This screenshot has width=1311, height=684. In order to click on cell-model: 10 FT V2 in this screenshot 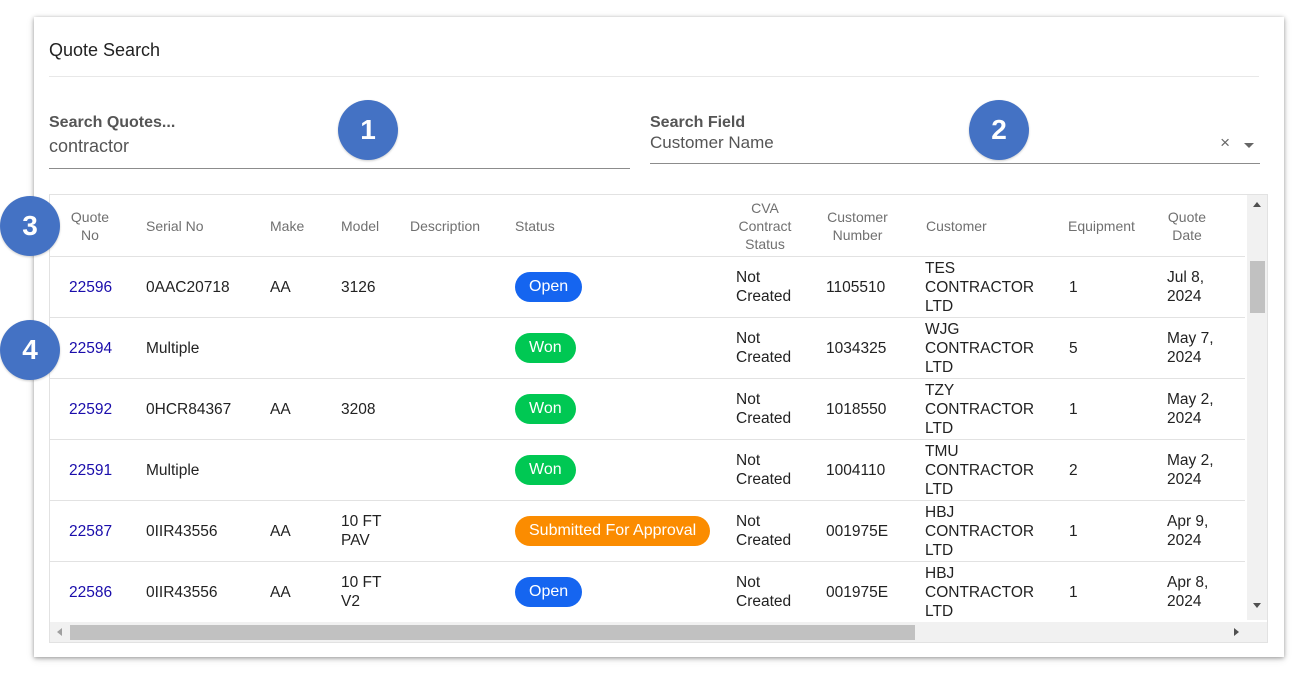, I will do `click(371, 592)`.